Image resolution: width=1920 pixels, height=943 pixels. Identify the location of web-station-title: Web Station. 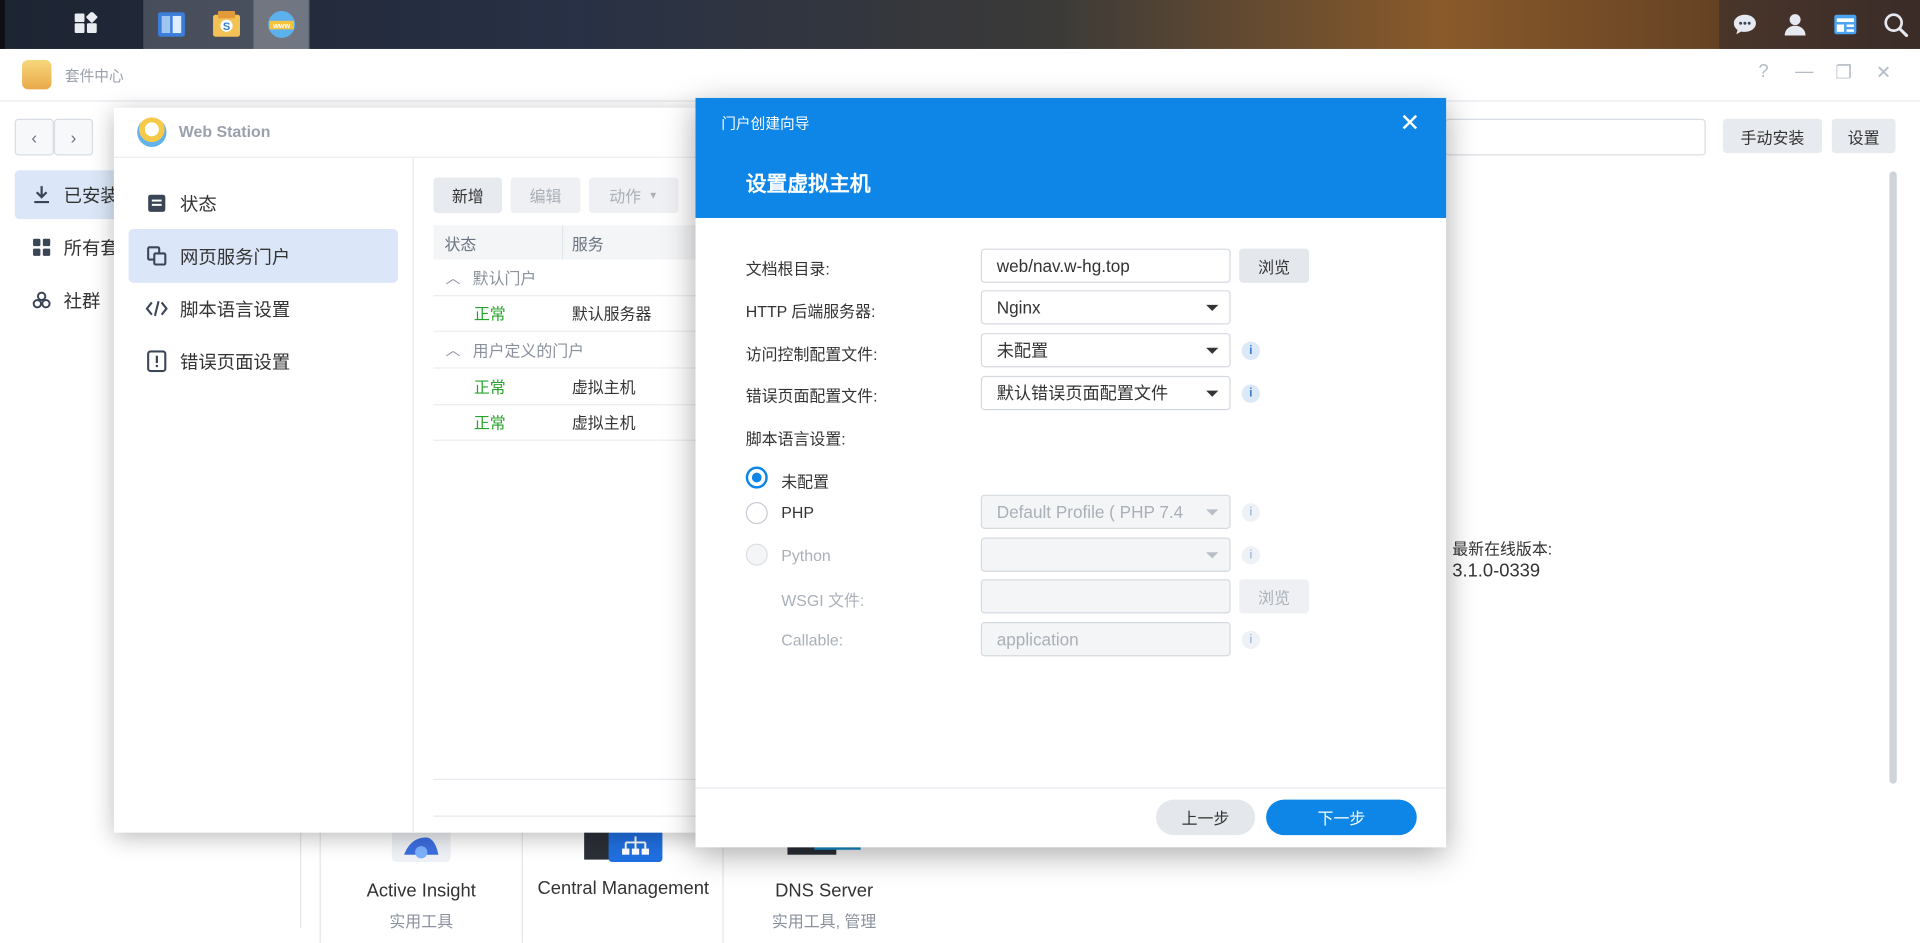
(224, 131).